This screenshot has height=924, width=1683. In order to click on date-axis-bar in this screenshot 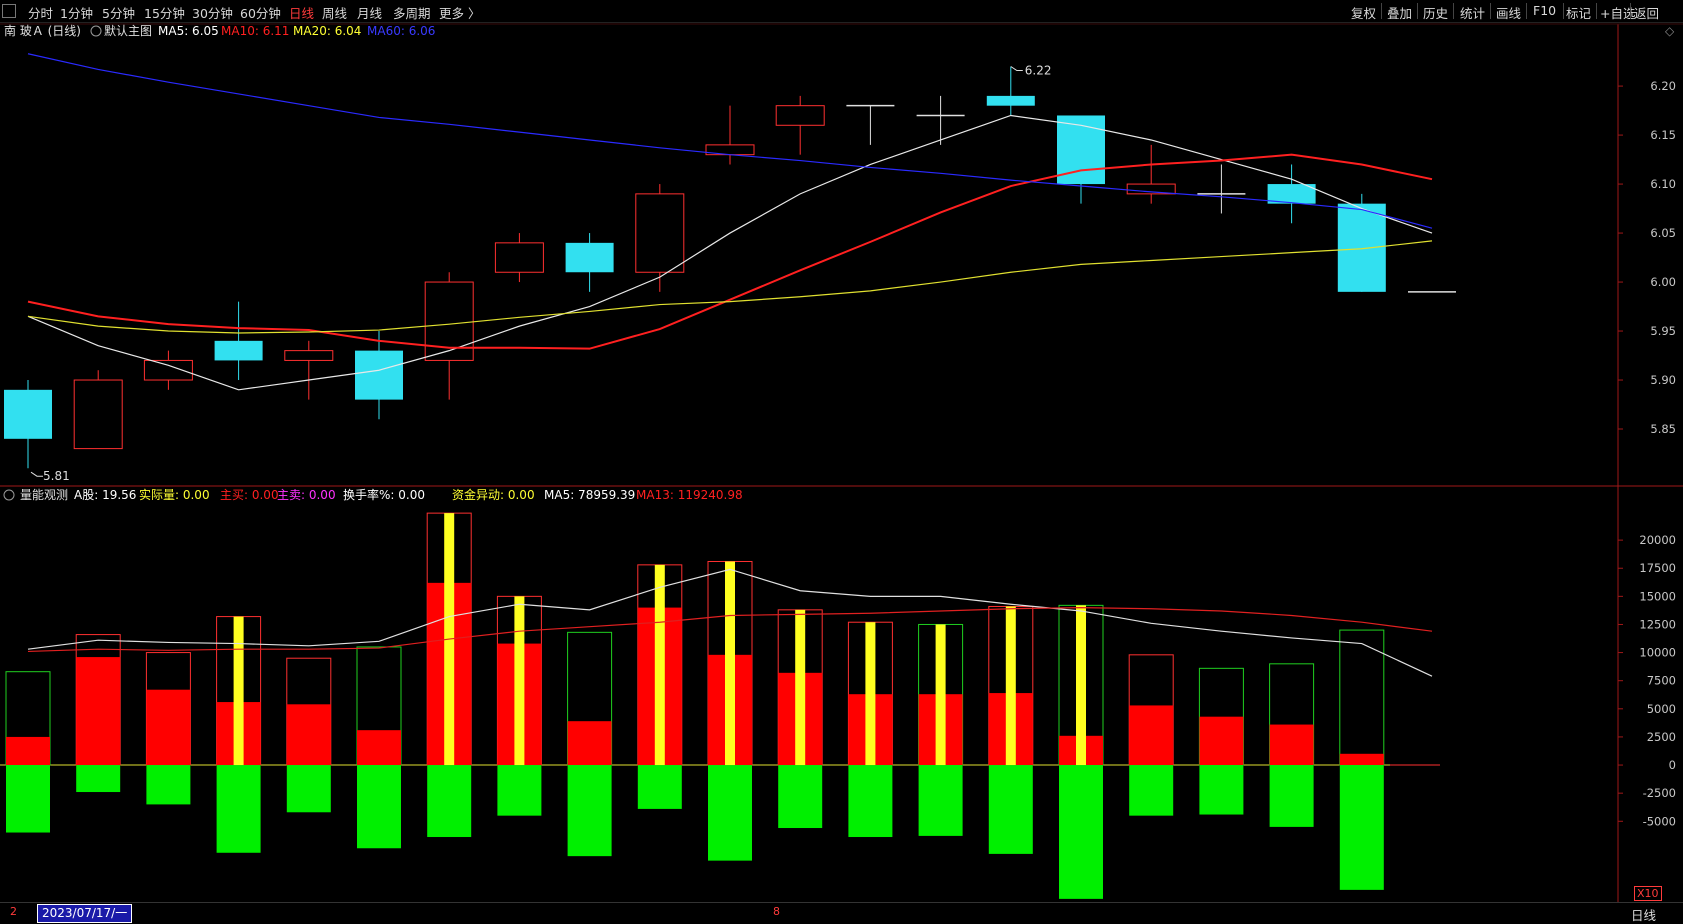, I will do `click(841, 913)`.